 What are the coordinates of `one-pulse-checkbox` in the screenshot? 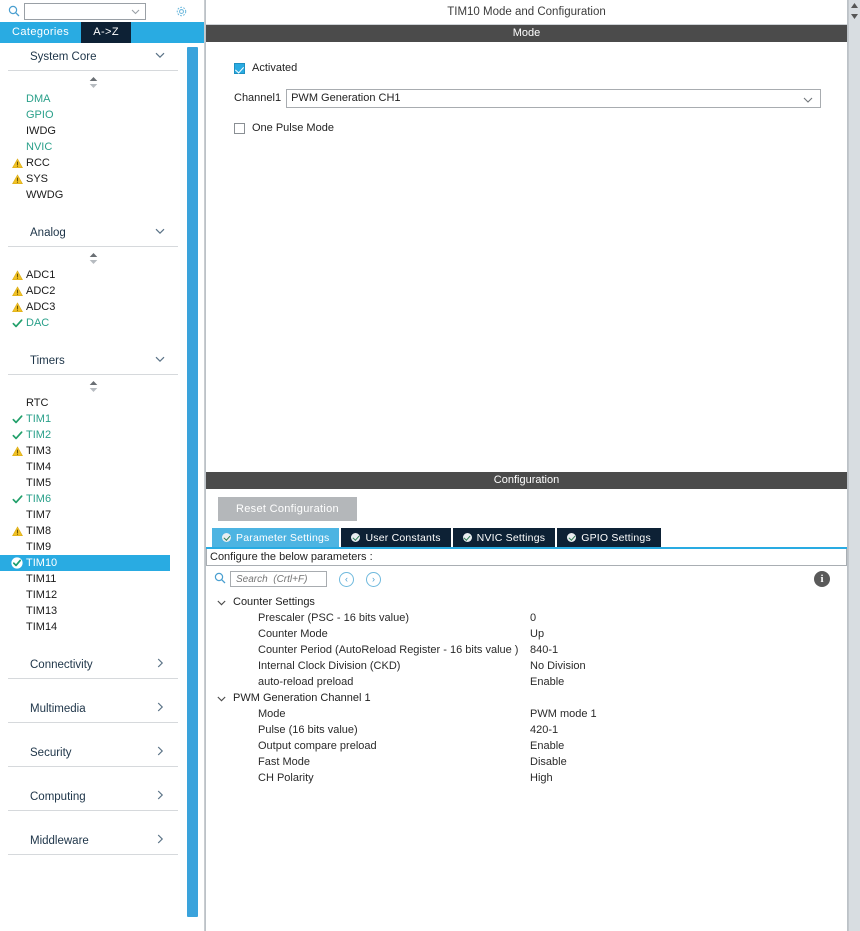 It's located at (239, 128).